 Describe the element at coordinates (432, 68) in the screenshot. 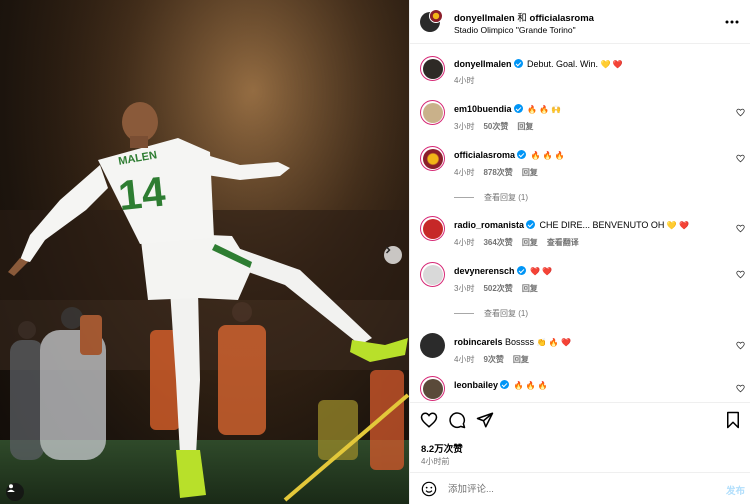

I see `caption-avatar` at that location.